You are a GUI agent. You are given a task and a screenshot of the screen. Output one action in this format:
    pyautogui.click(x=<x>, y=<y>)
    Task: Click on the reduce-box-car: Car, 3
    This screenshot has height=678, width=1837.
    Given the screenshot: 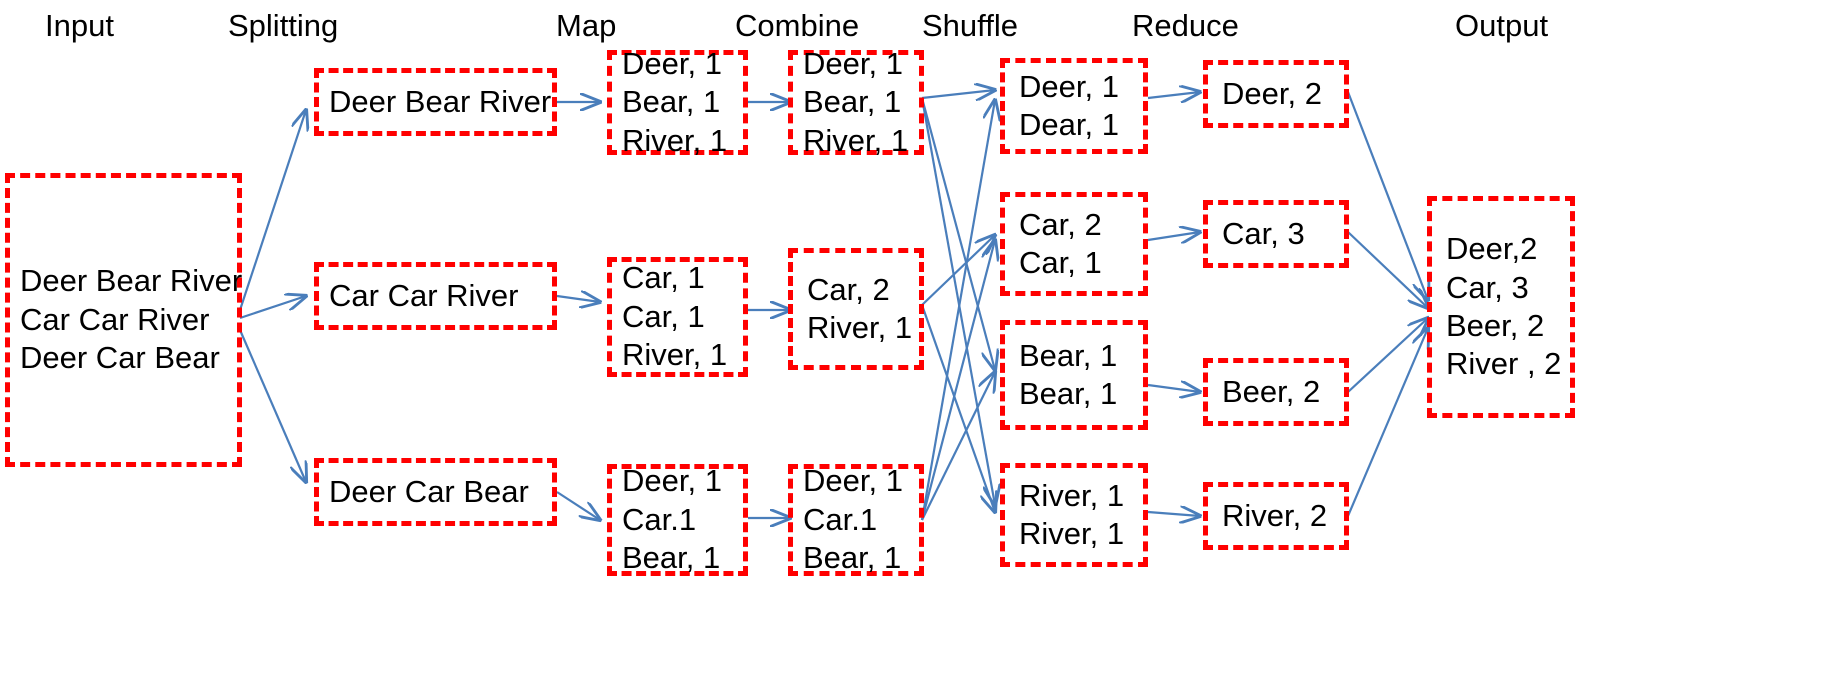 What is the action you would take?
    pyautogui.click(x=1276, y=234)
    